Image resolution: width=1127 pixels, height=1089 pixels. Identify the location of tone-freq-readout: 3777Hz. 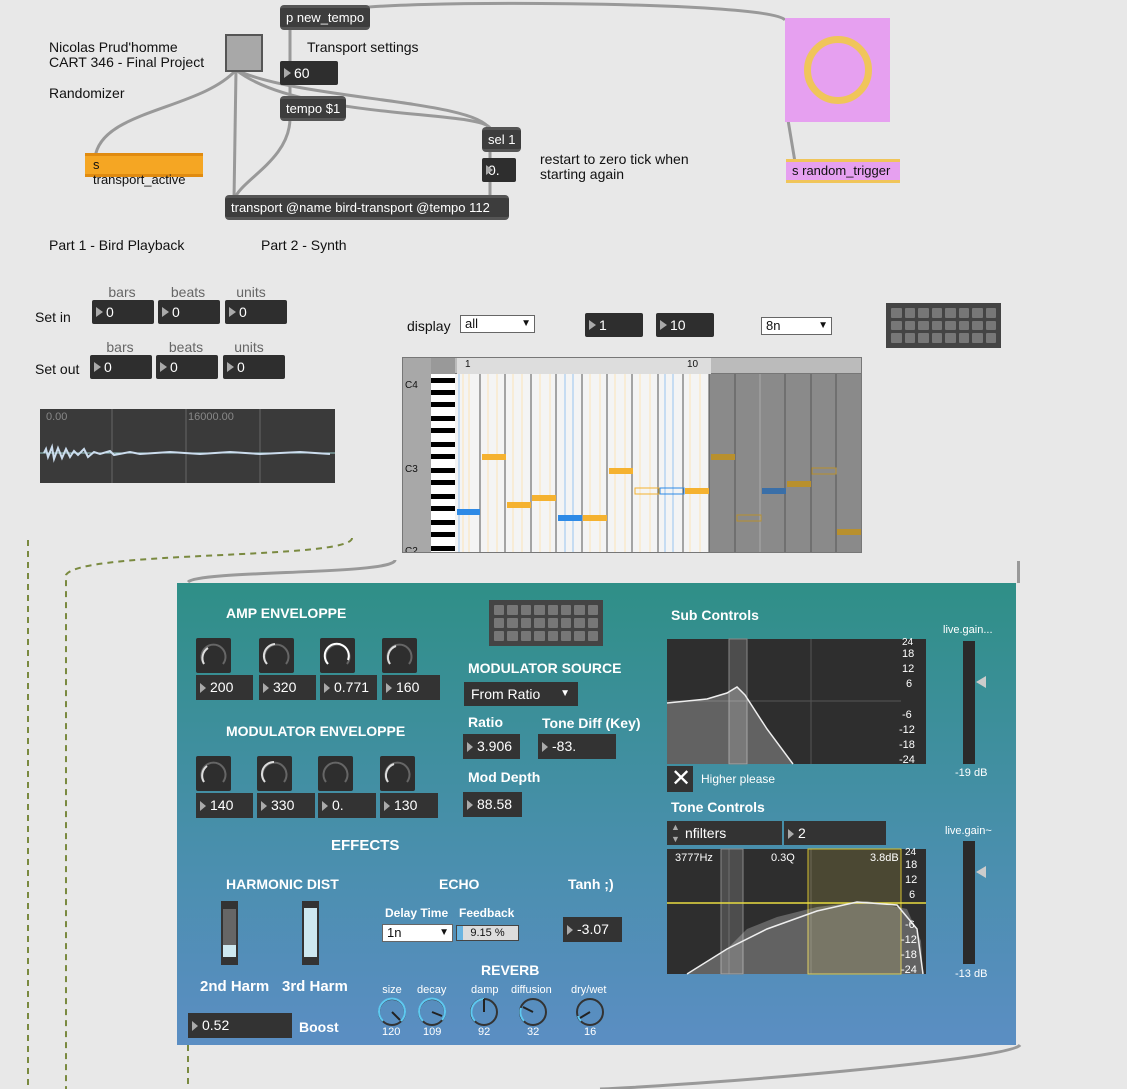
(694, 858).